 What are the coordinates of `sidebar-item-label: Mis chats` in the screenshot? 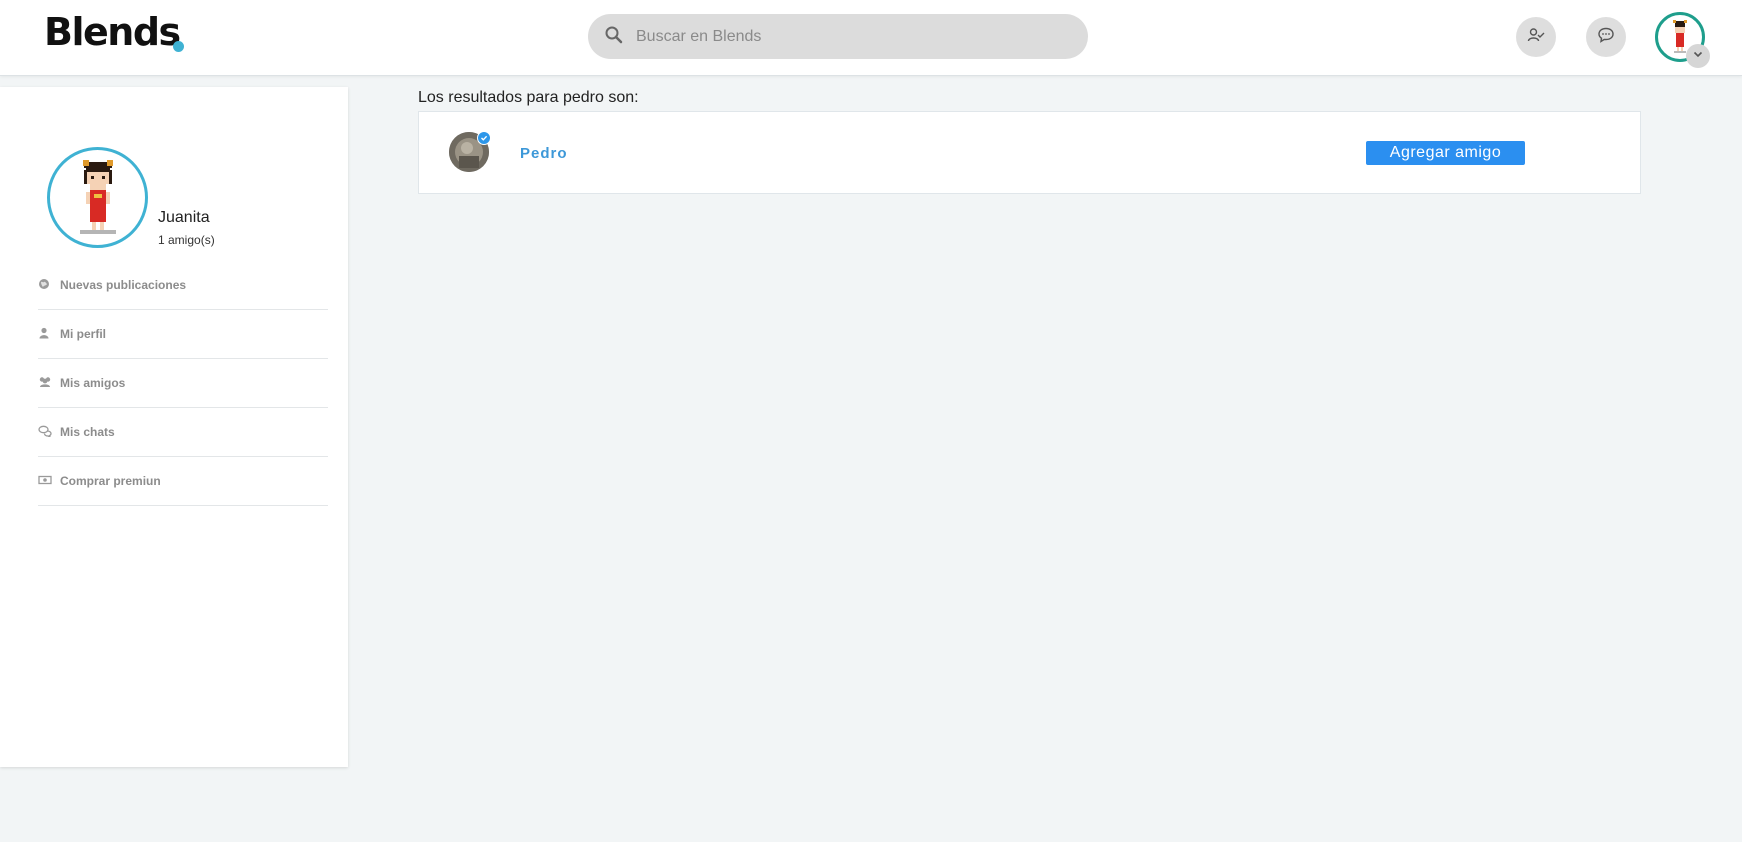 It's located at (87, 432).